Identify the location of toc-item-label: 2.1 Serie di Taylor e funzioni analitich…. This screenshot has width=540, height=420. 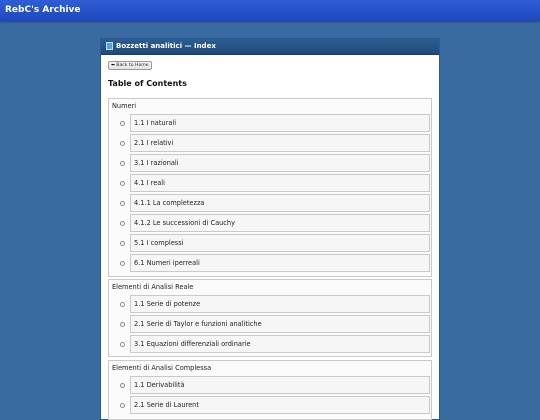
(198, 324).